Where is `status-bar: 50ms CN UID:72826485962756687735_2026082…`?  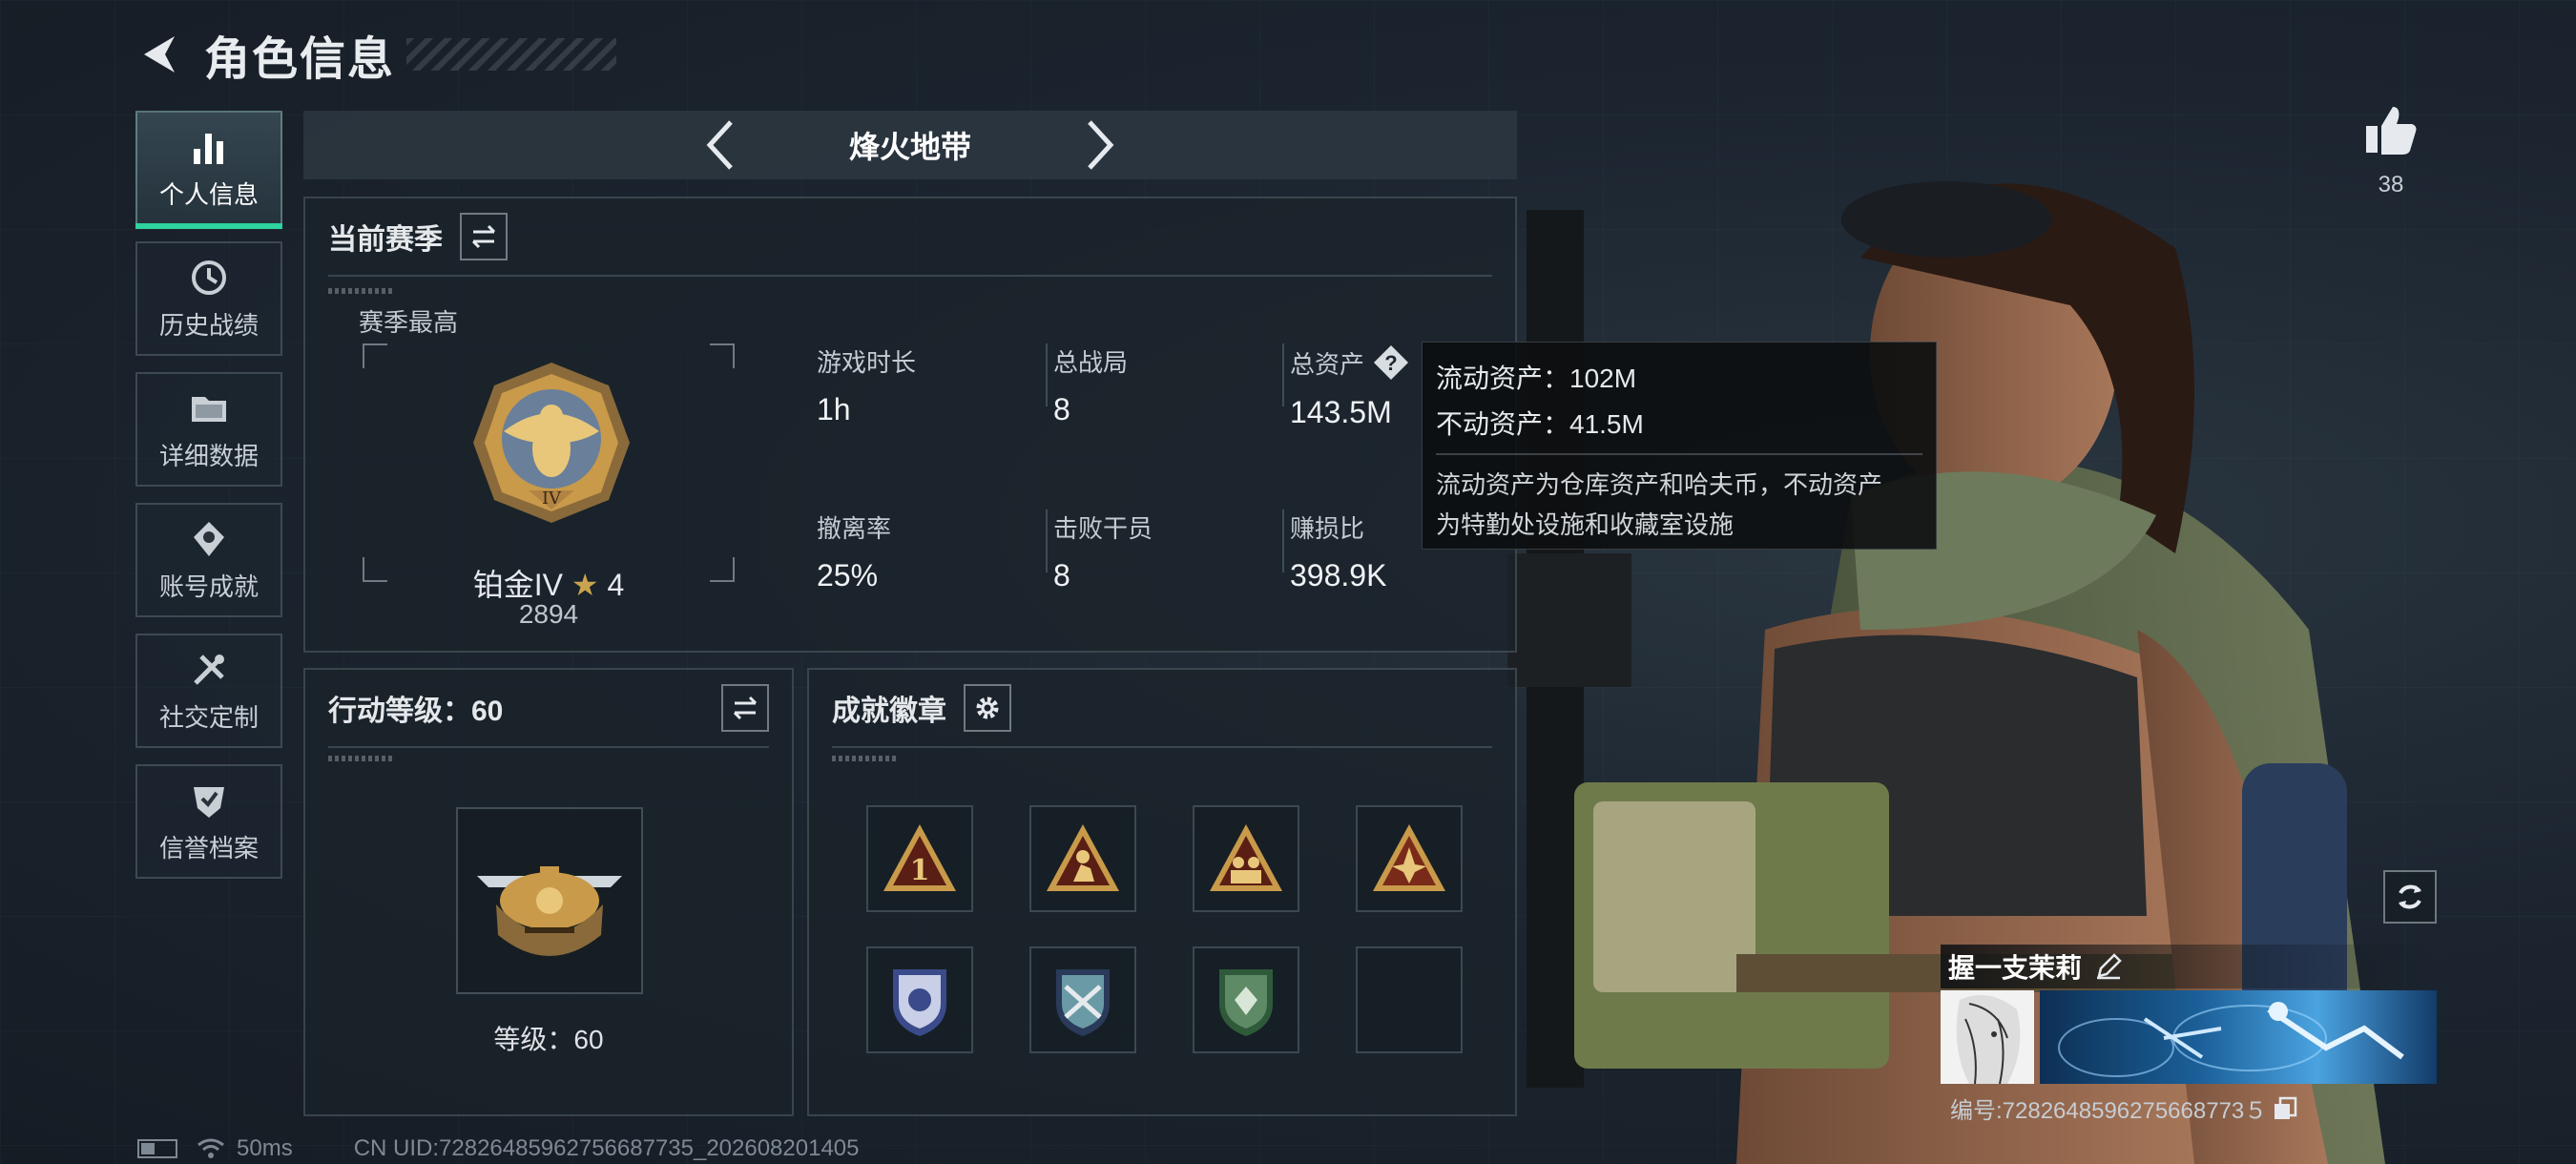
status-bar: 50ms CN UID:72826485962756687735_2026082… is located at coordinates (498, 1149).